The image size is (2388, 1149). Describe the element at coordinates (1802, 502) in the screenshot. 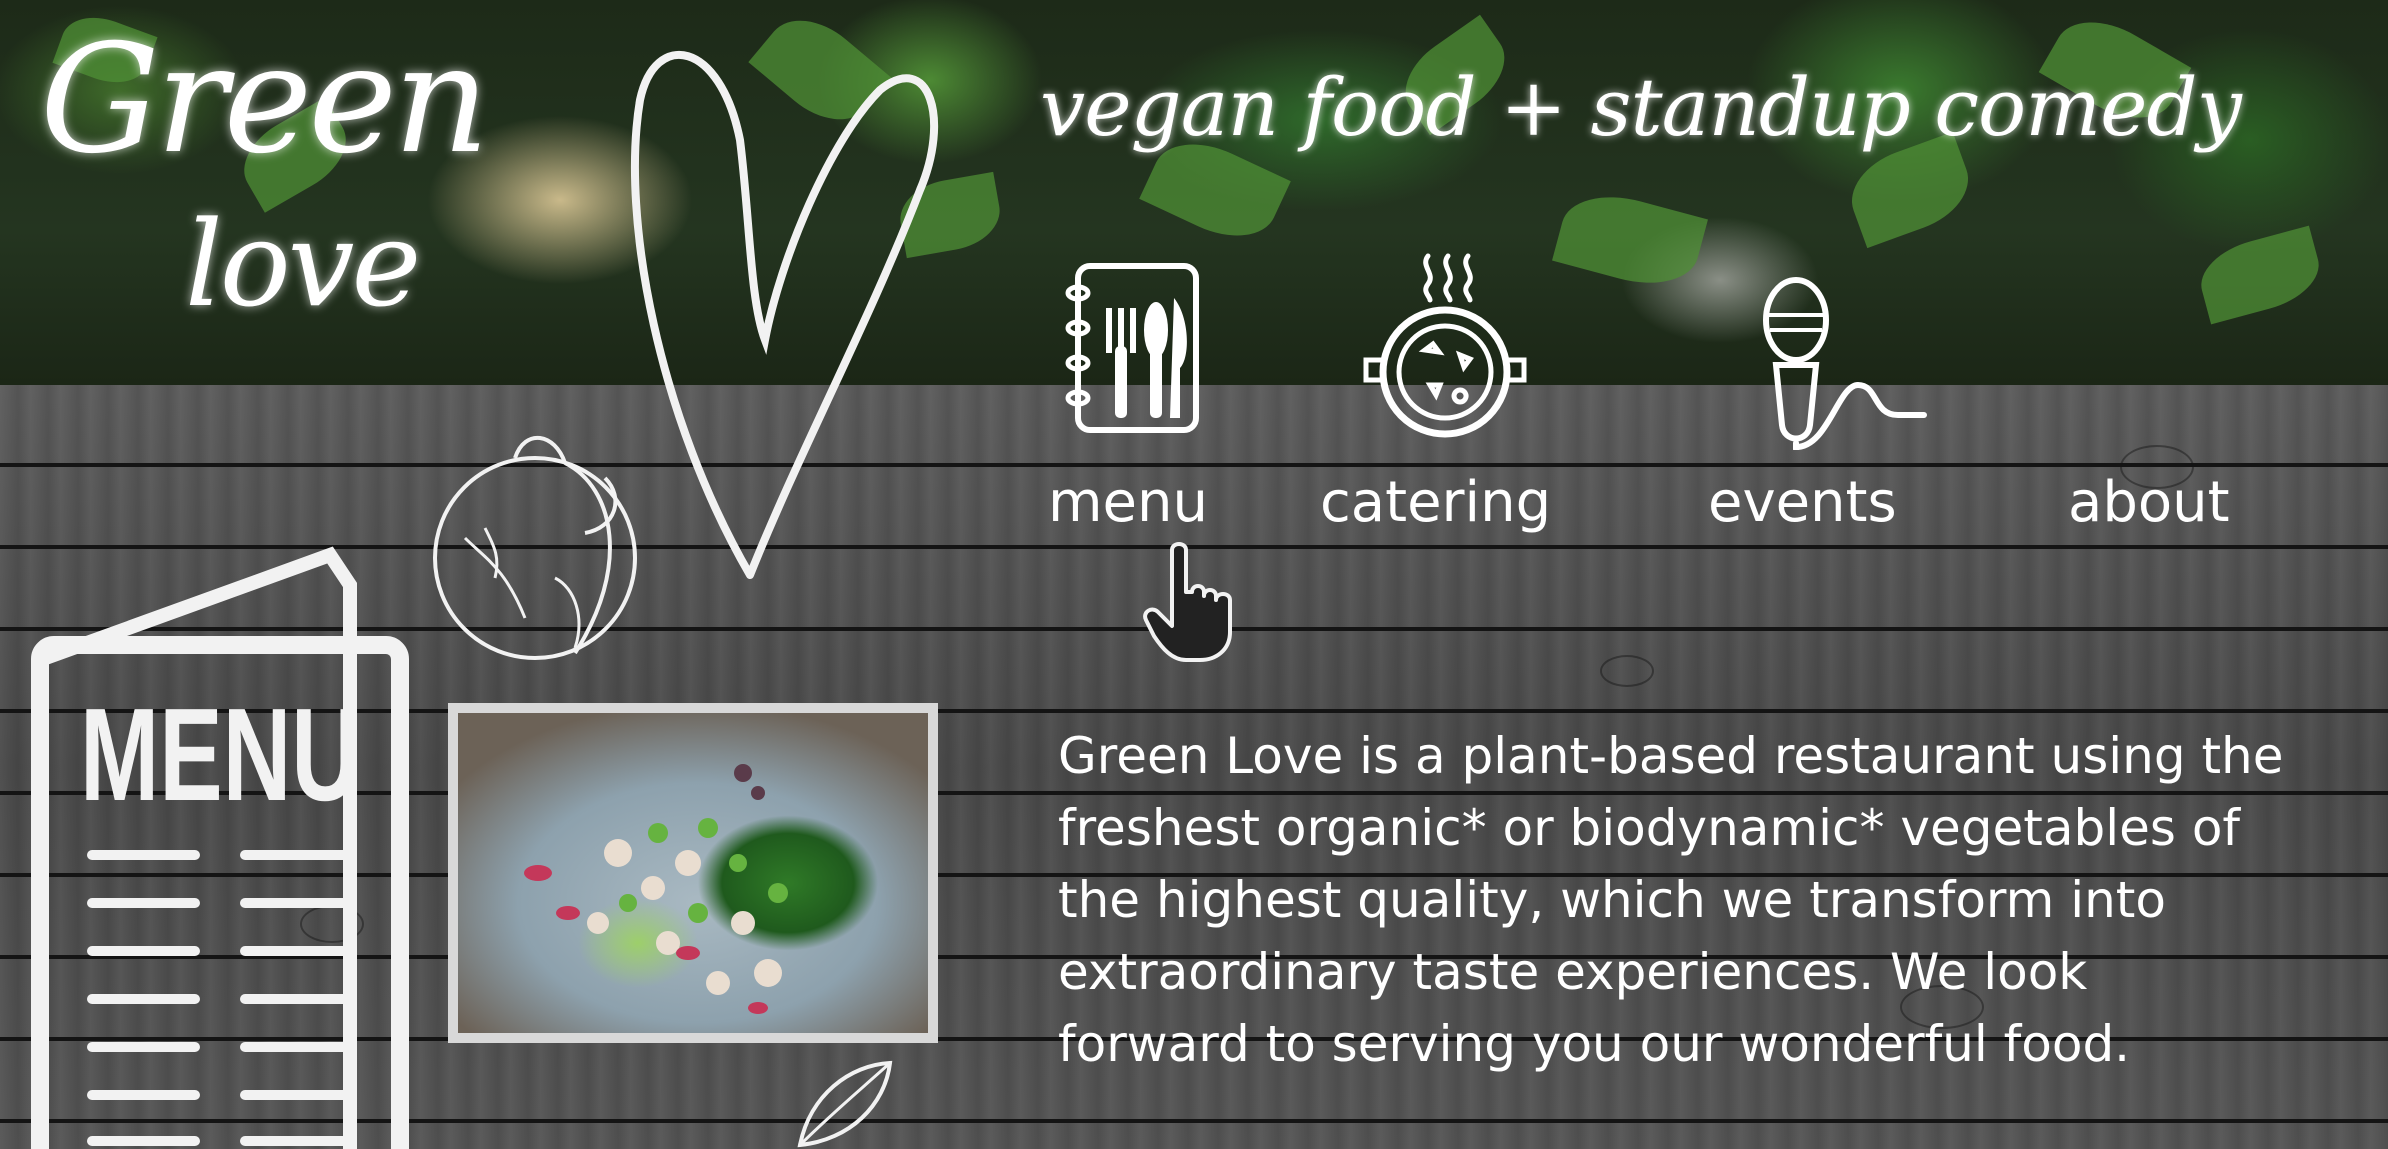

I see `nav-events: events` at that location.